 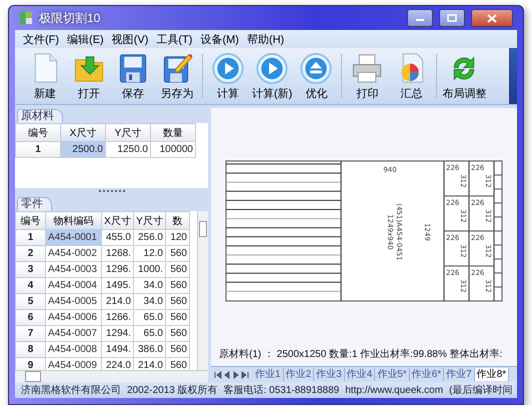 What do you see at coordinates (118, 350) in the screenshot?
I see `table-cell: 1494.` at bounding box center [118, 350].